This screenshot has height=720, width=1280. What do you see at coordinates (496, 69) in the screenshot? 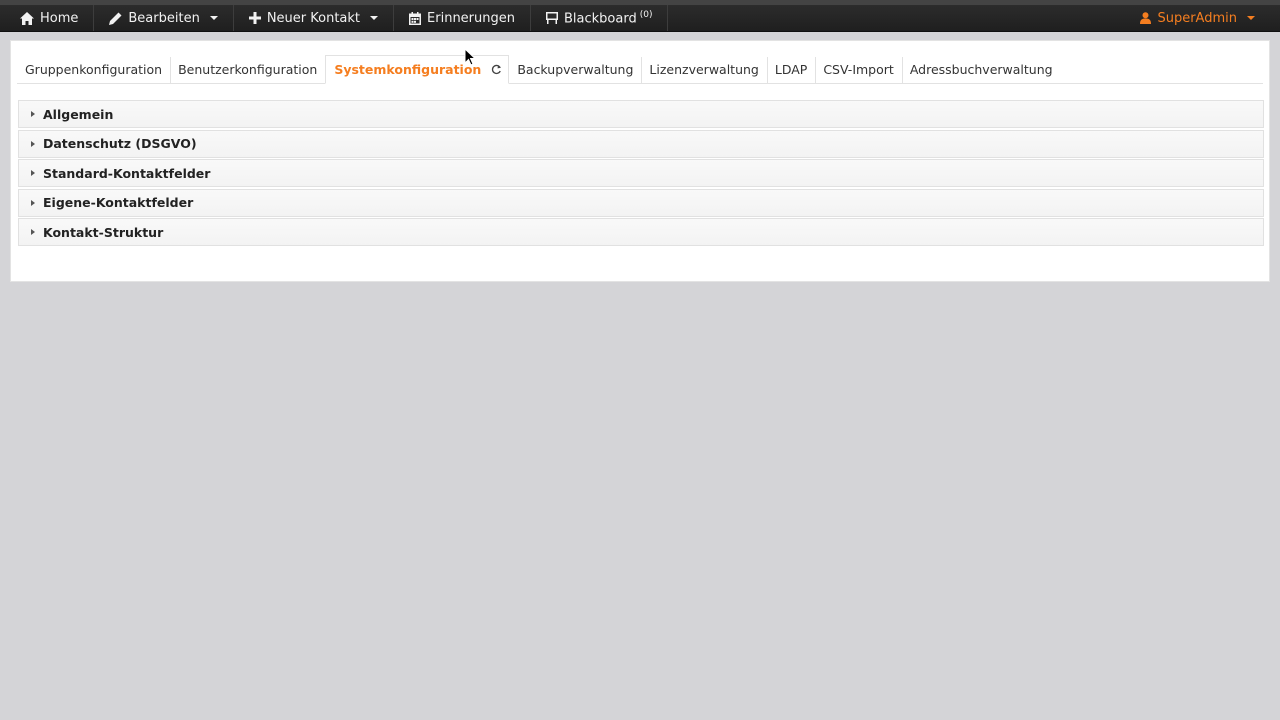
I see `refresh-icon` at bounding box center [496, 69].